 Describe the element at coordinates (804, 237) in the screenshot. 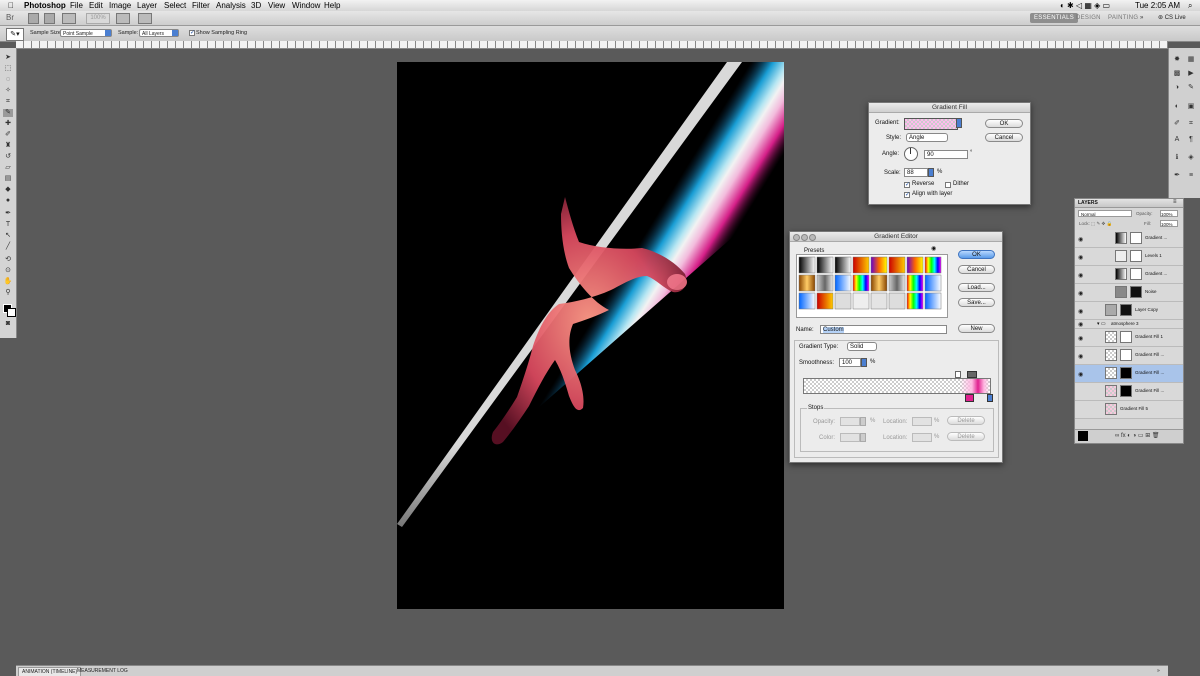

I see `minimize-window-icon` at that location.